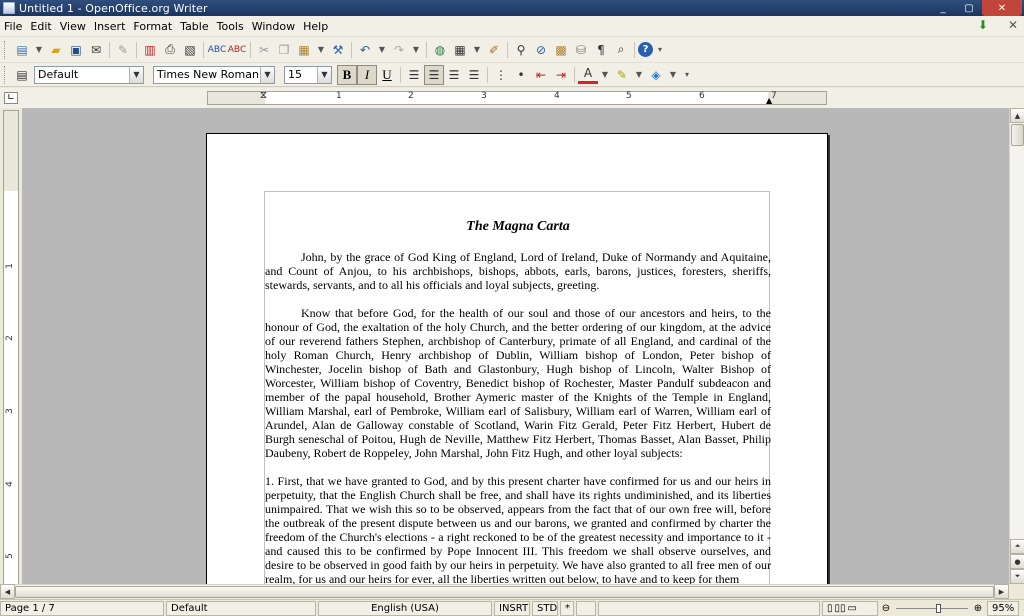 The image size is (1024, 616). What do you see at coordinates (230, 26) in the screenshot?
I see `menu-tools: Tools` at bounding box center [230, 26].